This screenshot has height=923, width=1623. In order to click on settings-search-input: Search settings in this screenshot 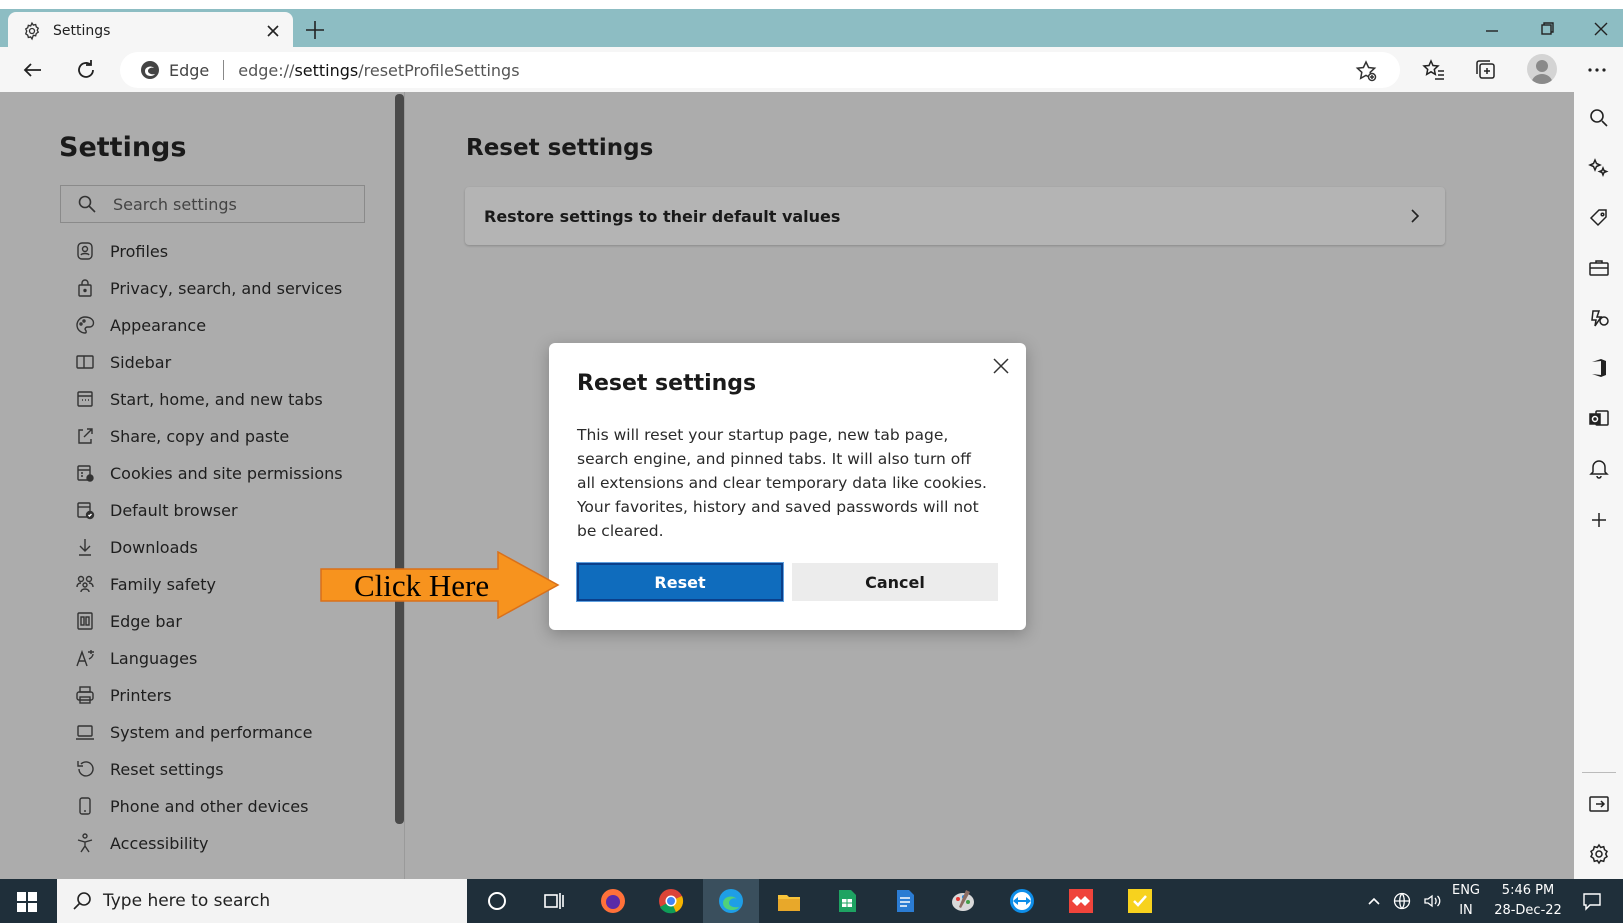, I will do `click(212, 204)`.